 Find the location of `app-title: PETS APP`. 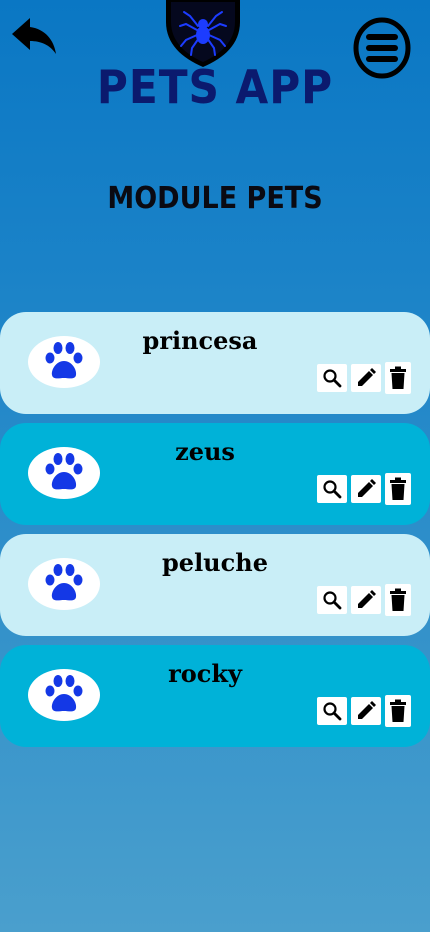

app-title: PETS APP is located at coordinates (215, 87).